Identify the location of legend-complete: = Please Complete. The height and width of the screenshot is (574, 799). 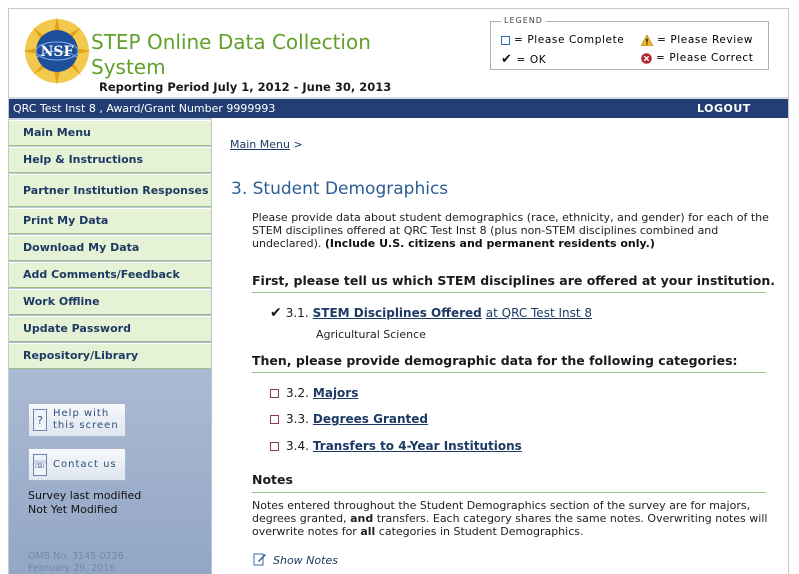
(562, 40).